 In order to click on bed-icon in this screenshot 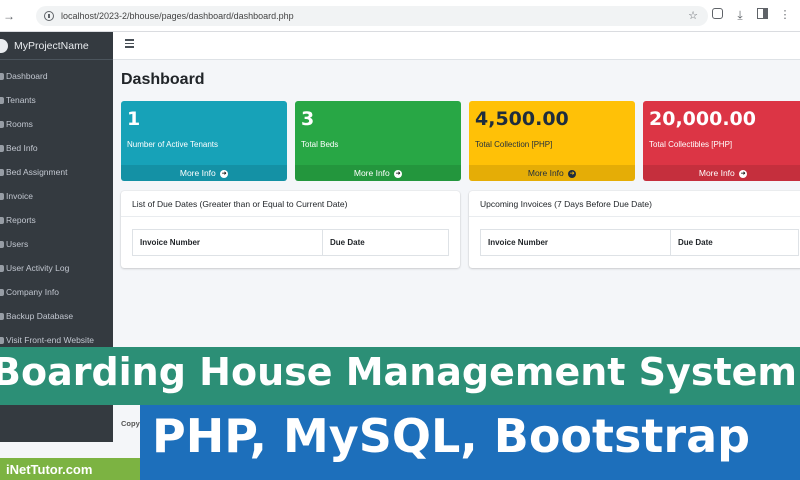, I will do `click(2, 148)`.